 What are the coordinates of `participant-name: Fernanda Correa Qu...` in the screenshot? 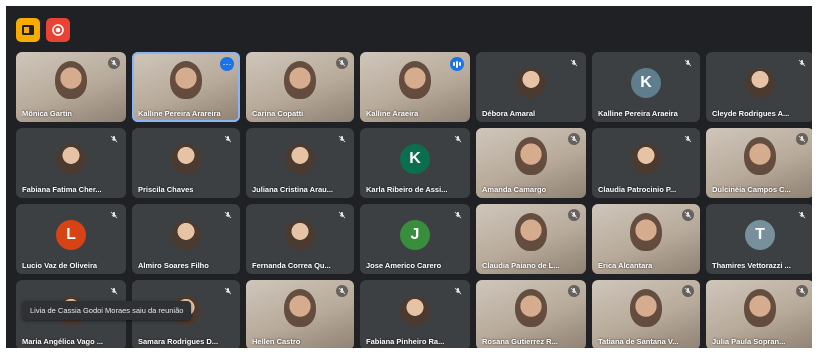 It's located at (291, 265).